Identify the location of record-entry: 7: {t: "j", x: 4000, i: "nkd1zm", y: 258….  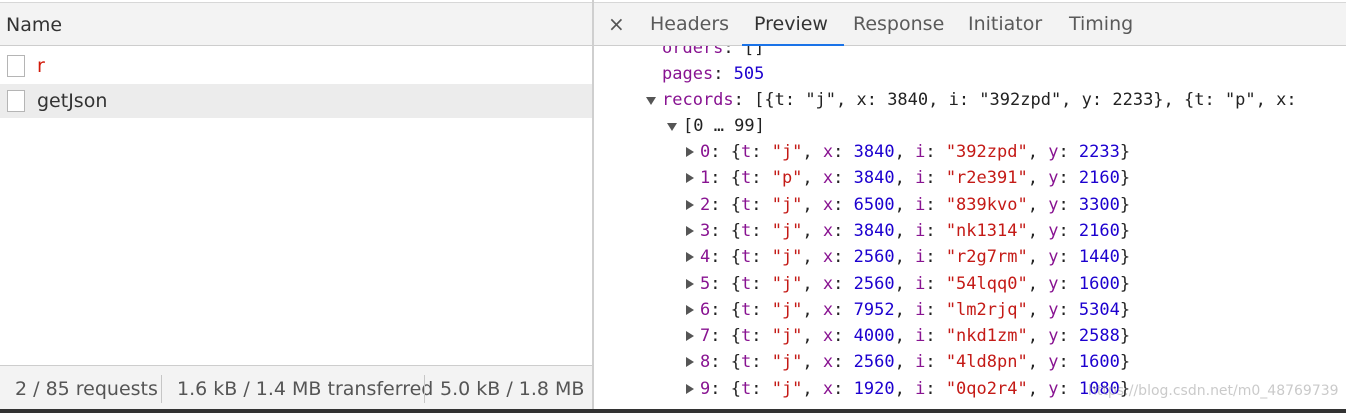
(915, 336).